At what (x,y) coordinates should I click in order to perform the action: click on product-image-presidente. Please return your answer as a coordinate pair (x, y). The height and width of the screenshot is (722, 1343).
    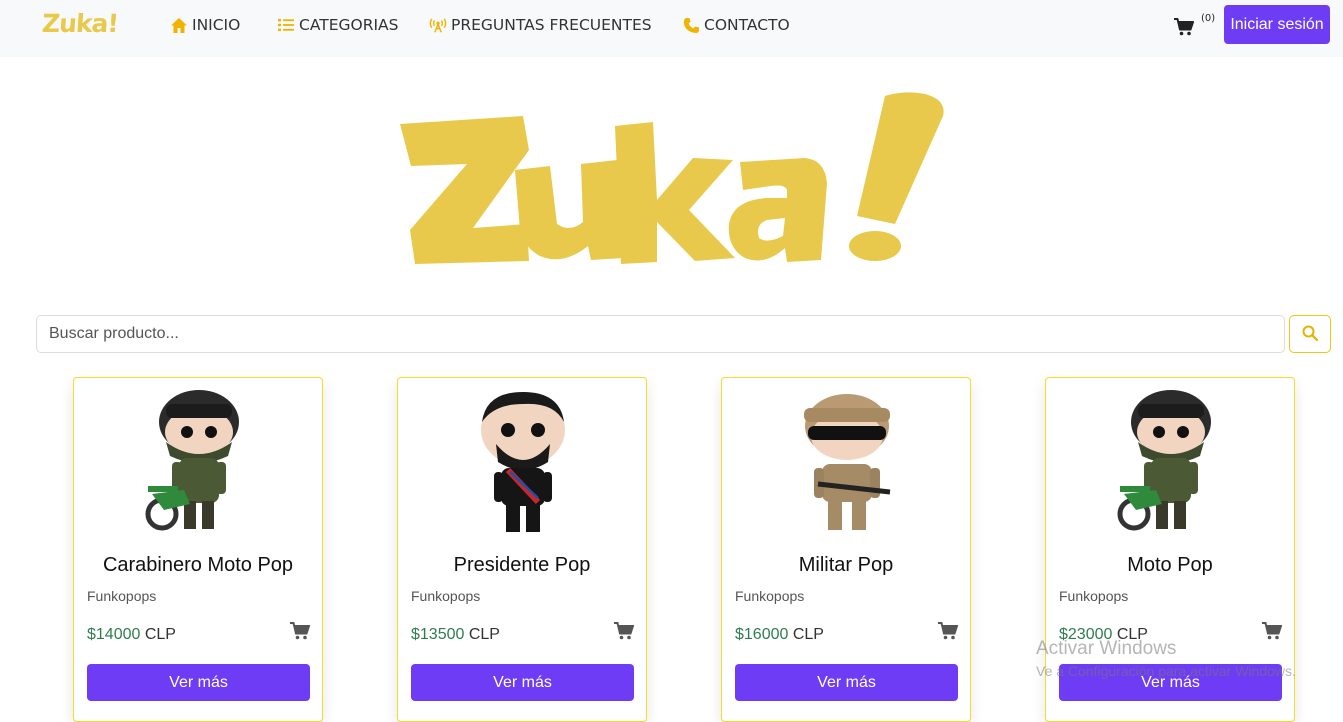
    Looking at the image, I should click on (523, 460).